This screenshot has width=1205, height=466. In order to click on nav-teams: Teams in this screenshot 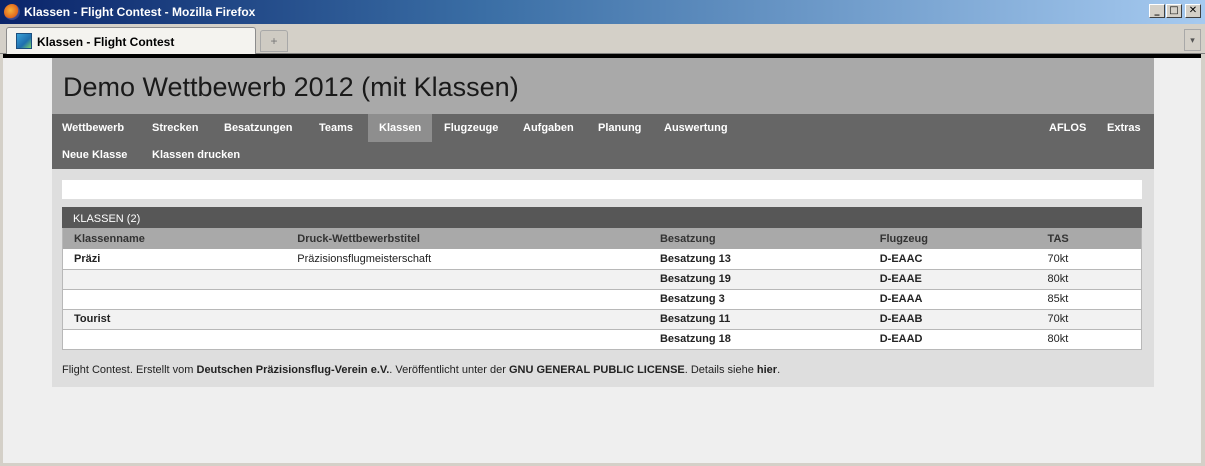, I will do `click(336, 128)`.